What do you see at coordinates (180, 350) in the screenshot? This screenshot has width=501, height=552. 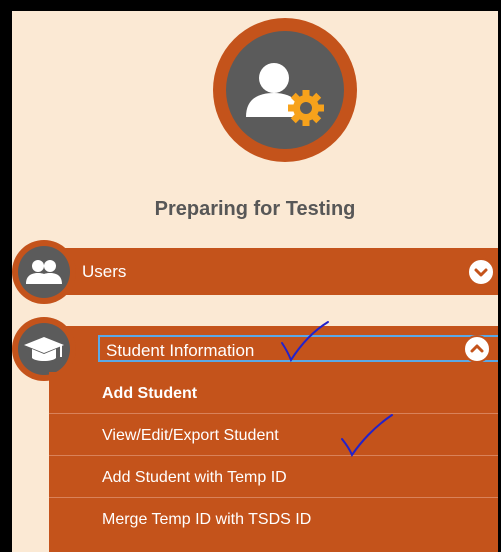 I see `menu-student-information-label: Student Information` at bounding box center [180, 350].